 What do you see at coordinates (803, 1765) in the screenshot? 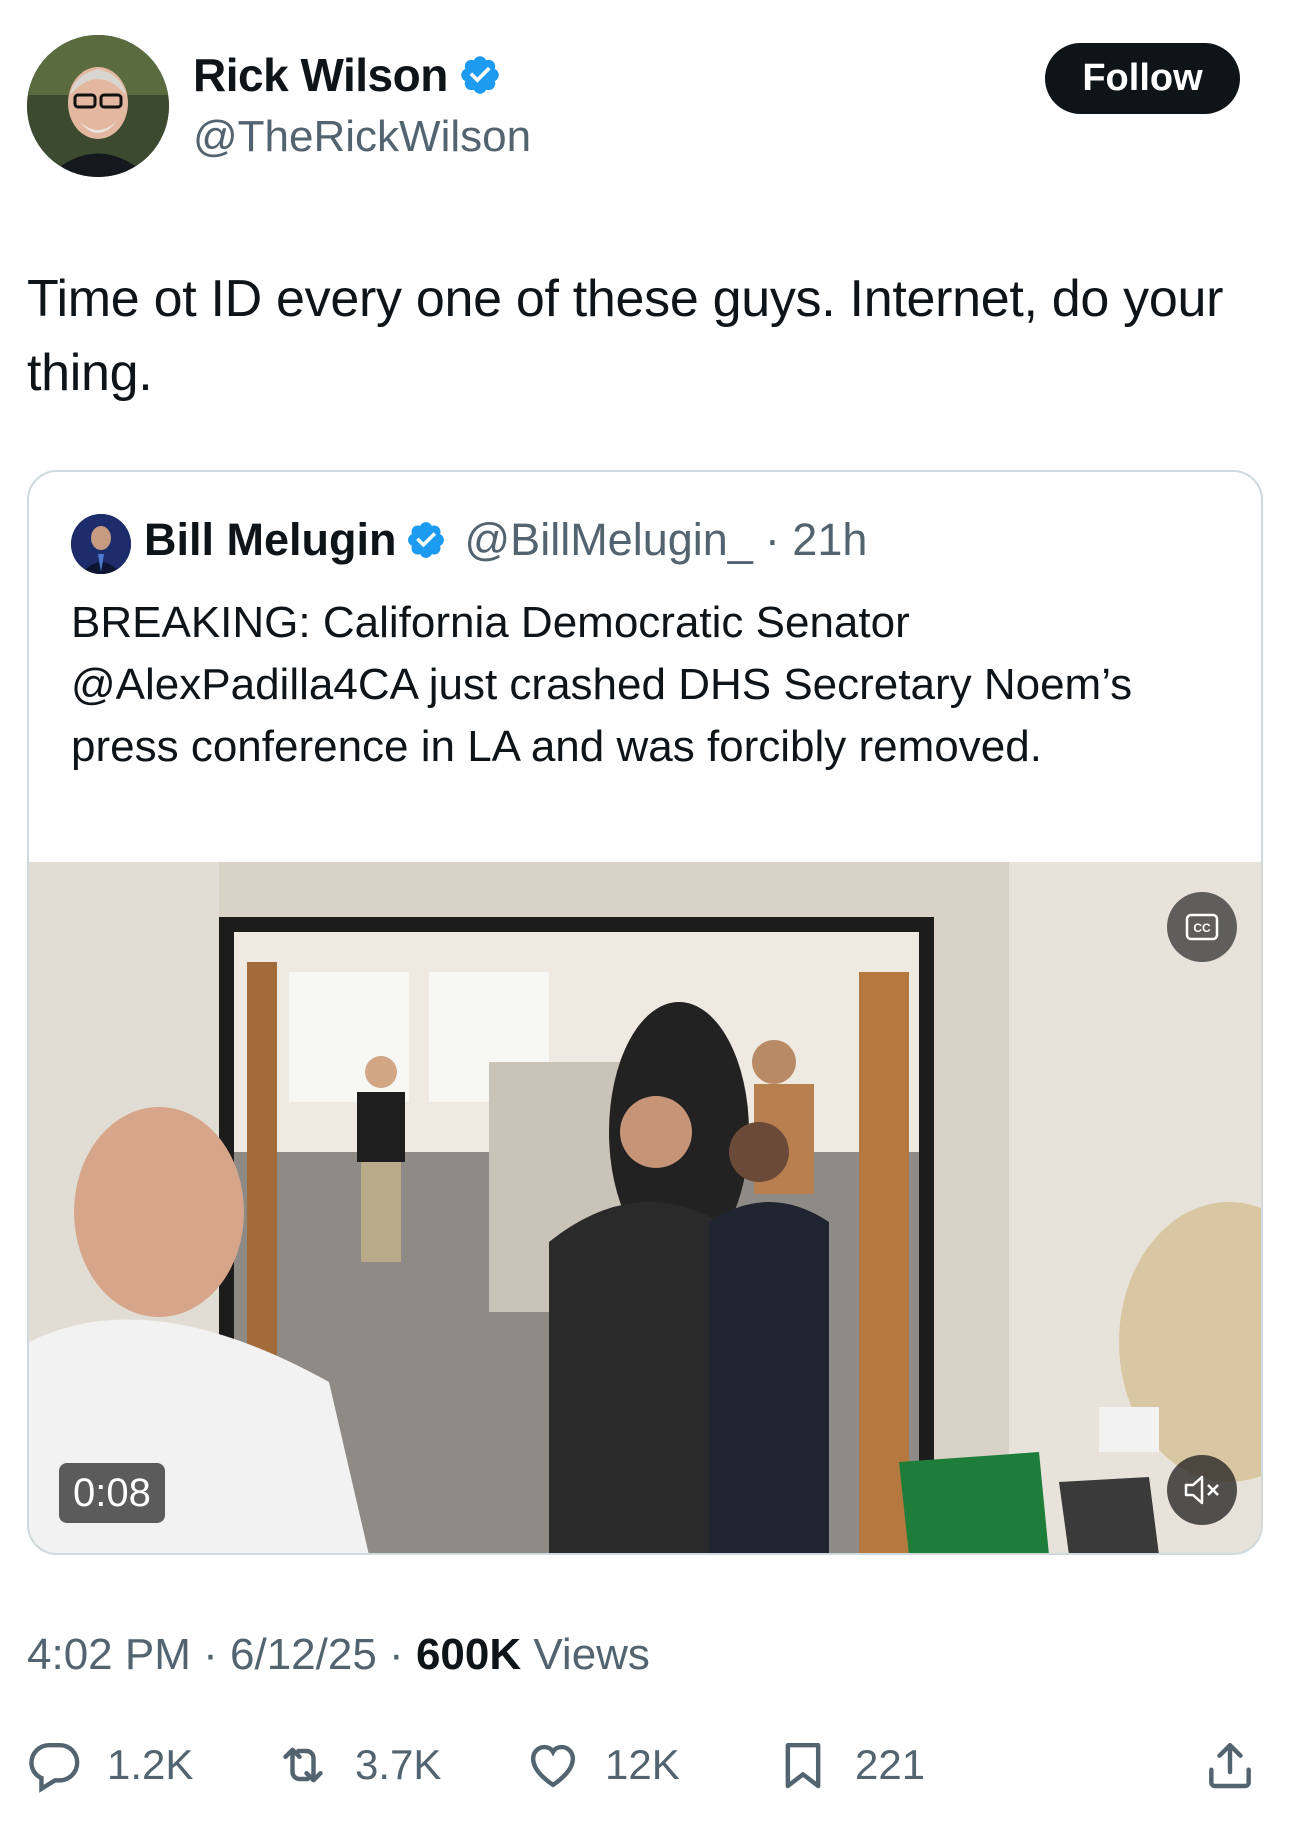
I see `bookmark-icon` at bounding box center [803, 1765].